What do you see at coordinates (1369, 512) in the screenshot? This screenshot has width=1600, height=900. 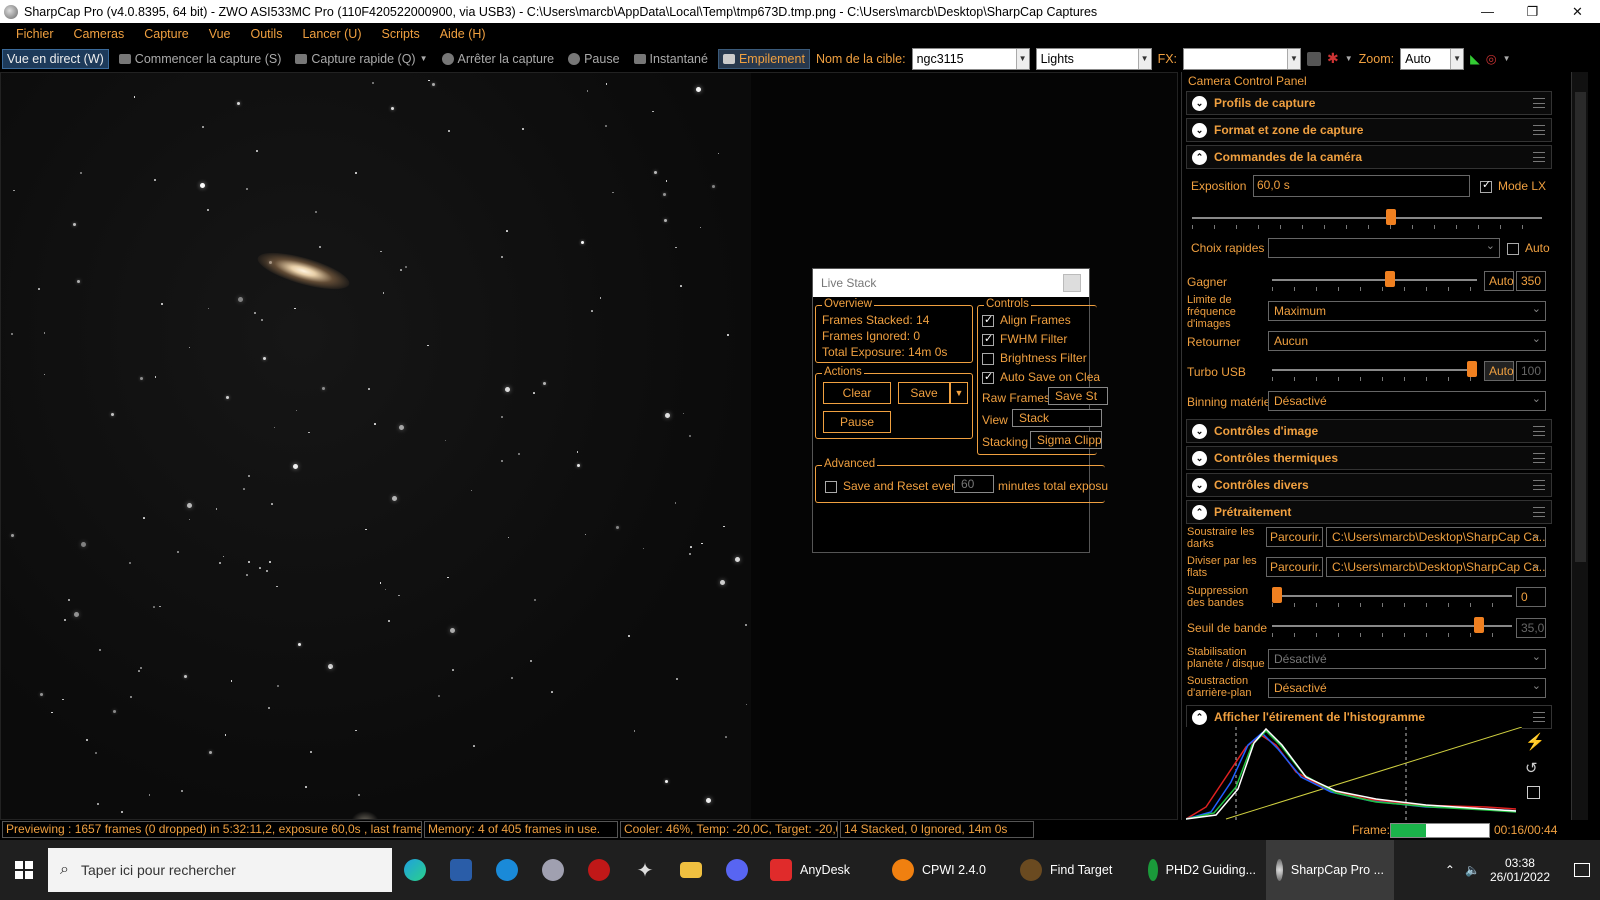 I see `section-preprocessing: ⌃ Prétraitement` at bounding box center [1369, 512].